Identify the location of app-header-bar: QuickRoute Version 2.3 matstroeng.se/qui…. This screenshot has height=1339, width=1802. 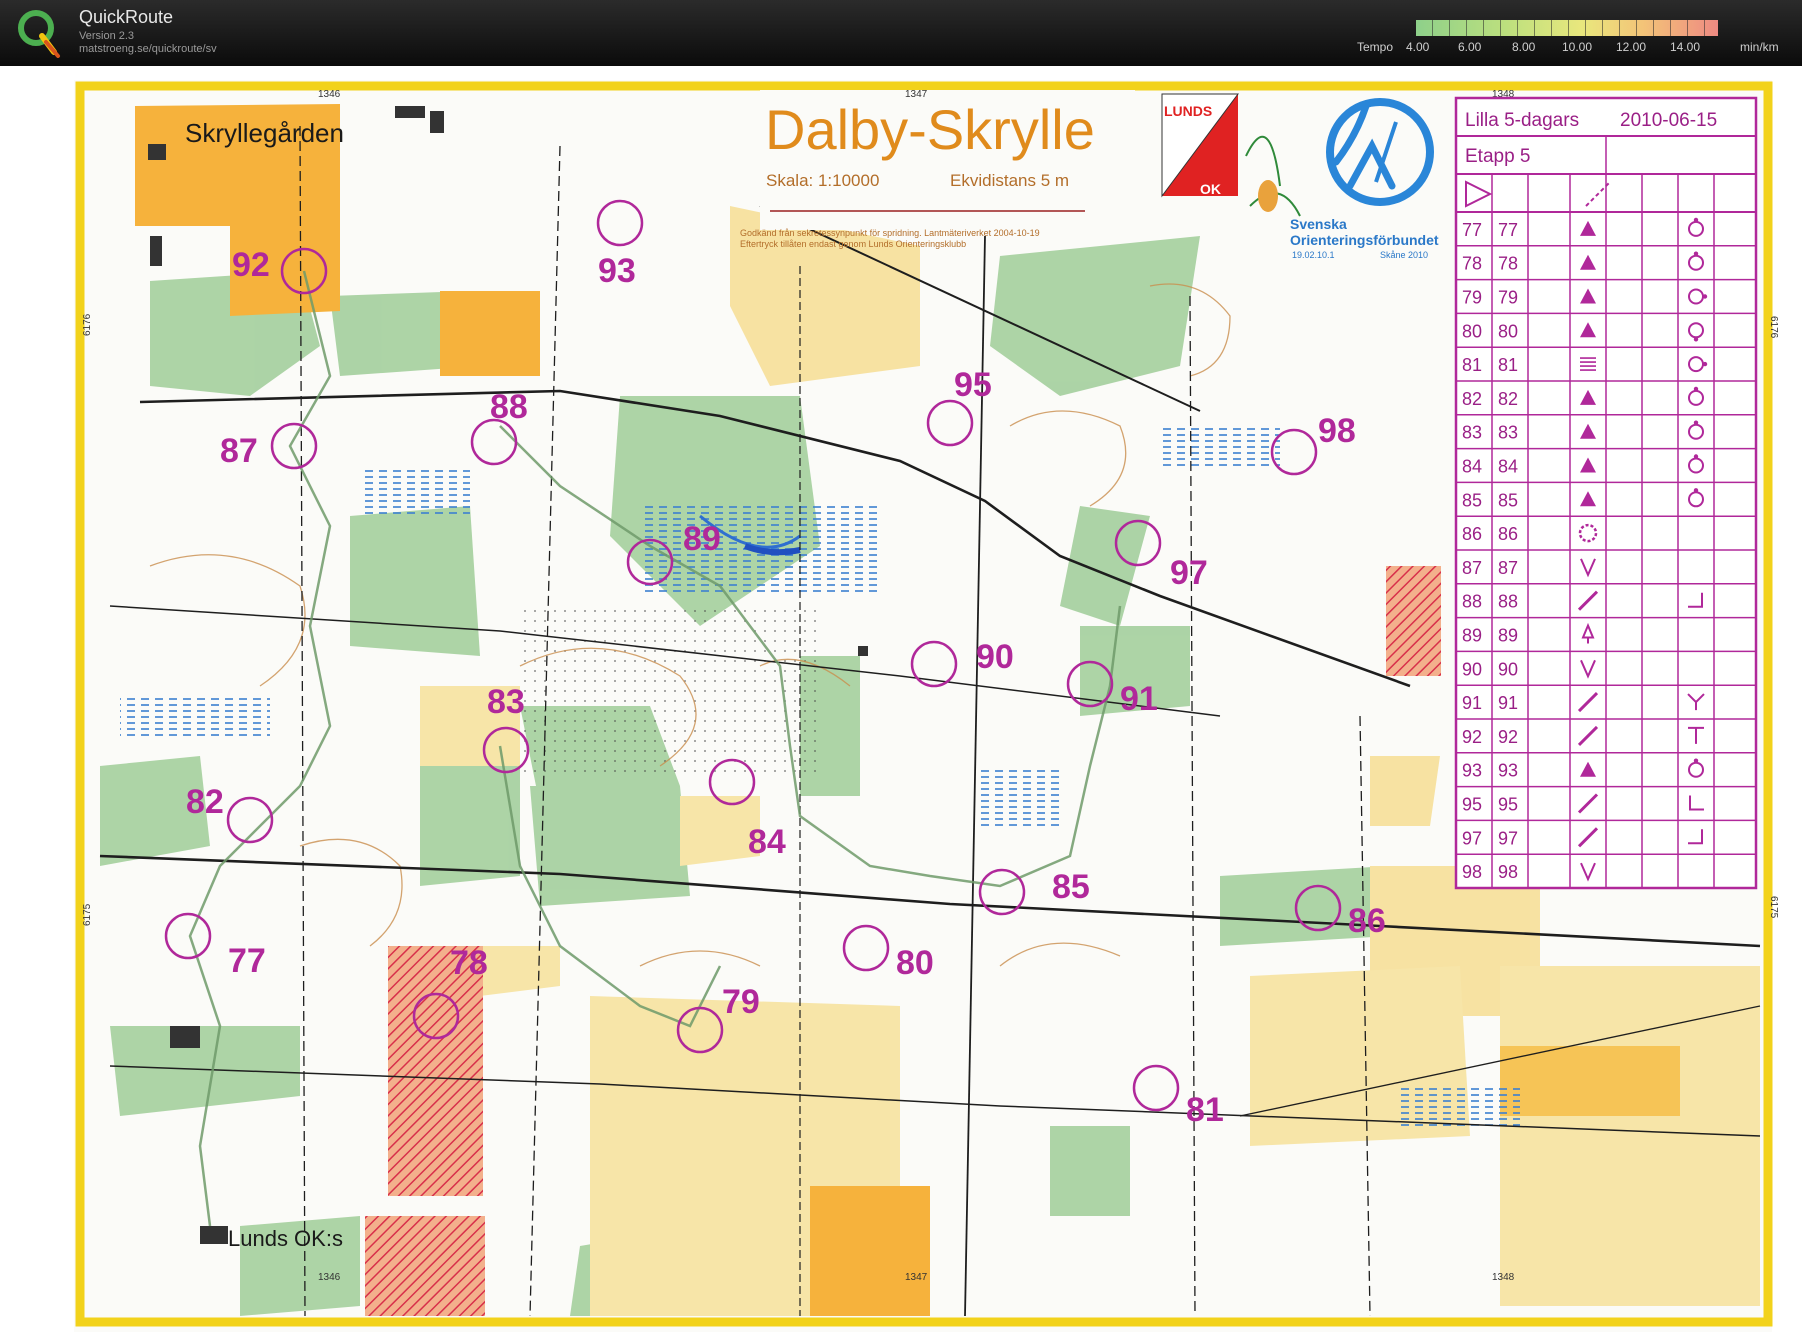
(901, 33).